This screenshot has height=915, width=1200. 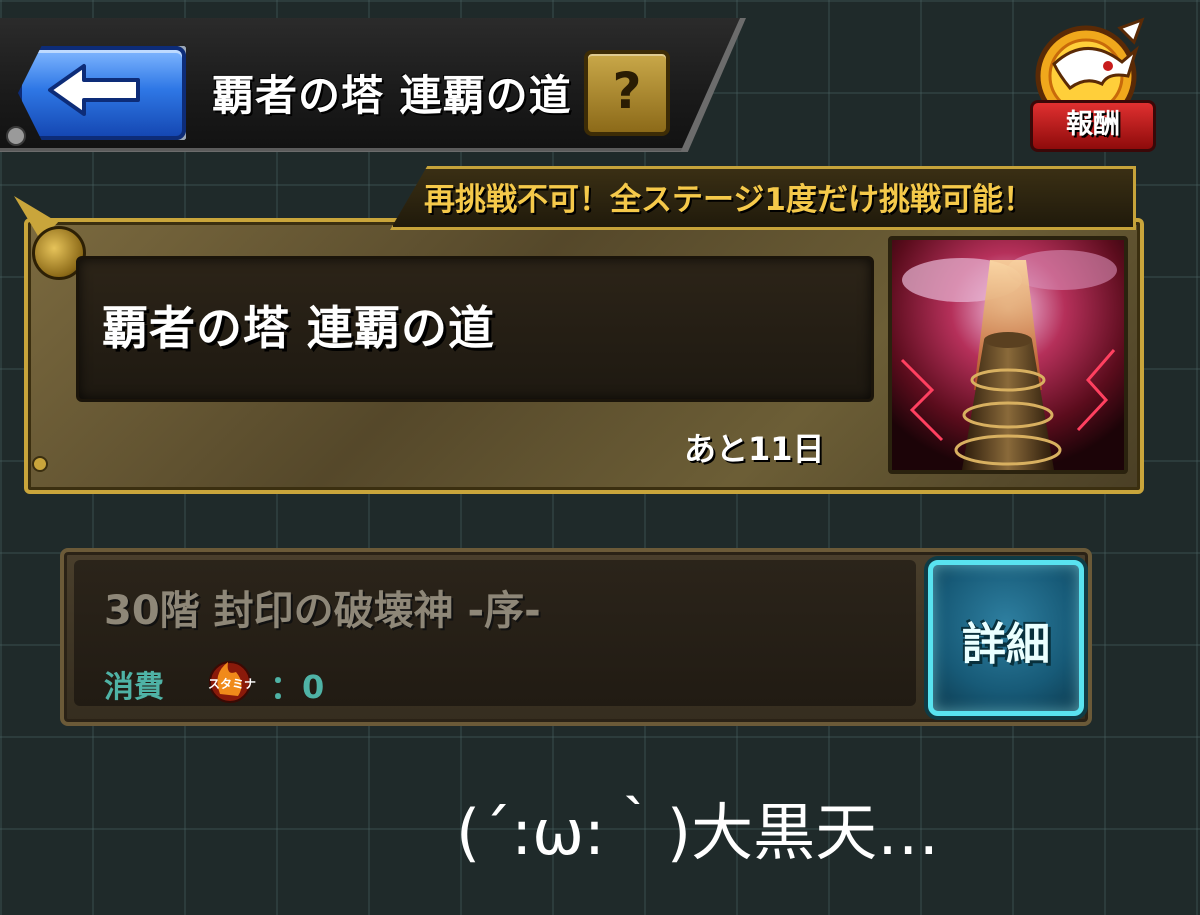 I want to click on page-title: 覇者の塔 連覇の道, so click(x=392, y=95).